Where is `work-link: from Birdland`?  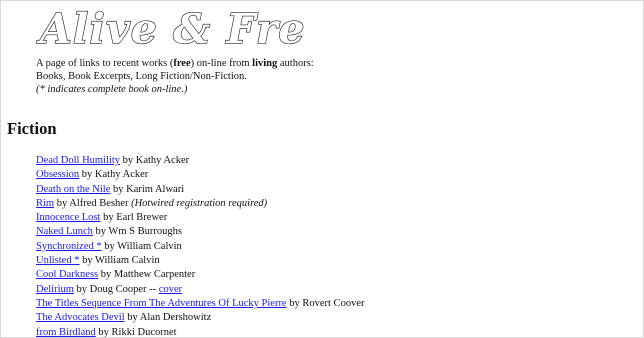 work-link: from Birdland is located at coordinates (66, 332).